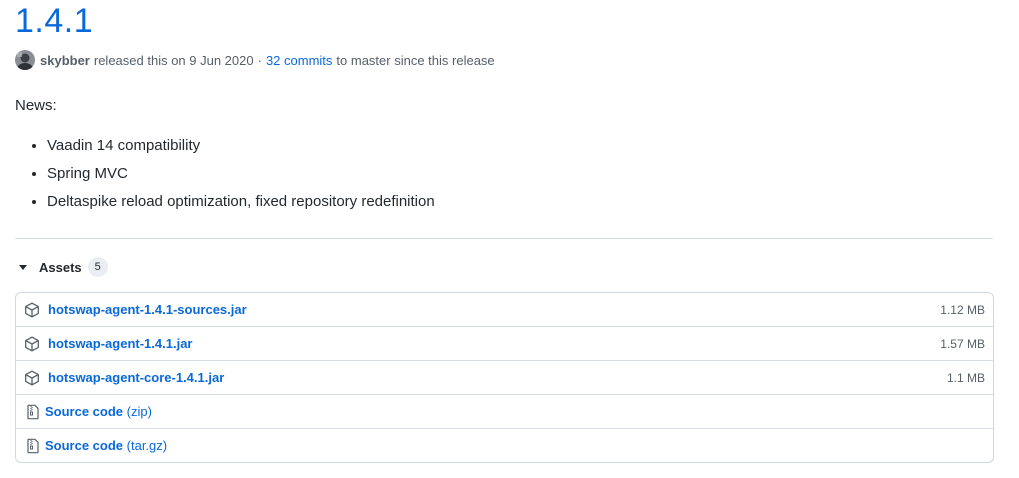 This screenshot has width=1019, height=478. Describe the element at coordinates (504, 343) in the screenshot. I see `asset-row: hotswap-agent-1.4.1.jar 1.57 MB` at that location.